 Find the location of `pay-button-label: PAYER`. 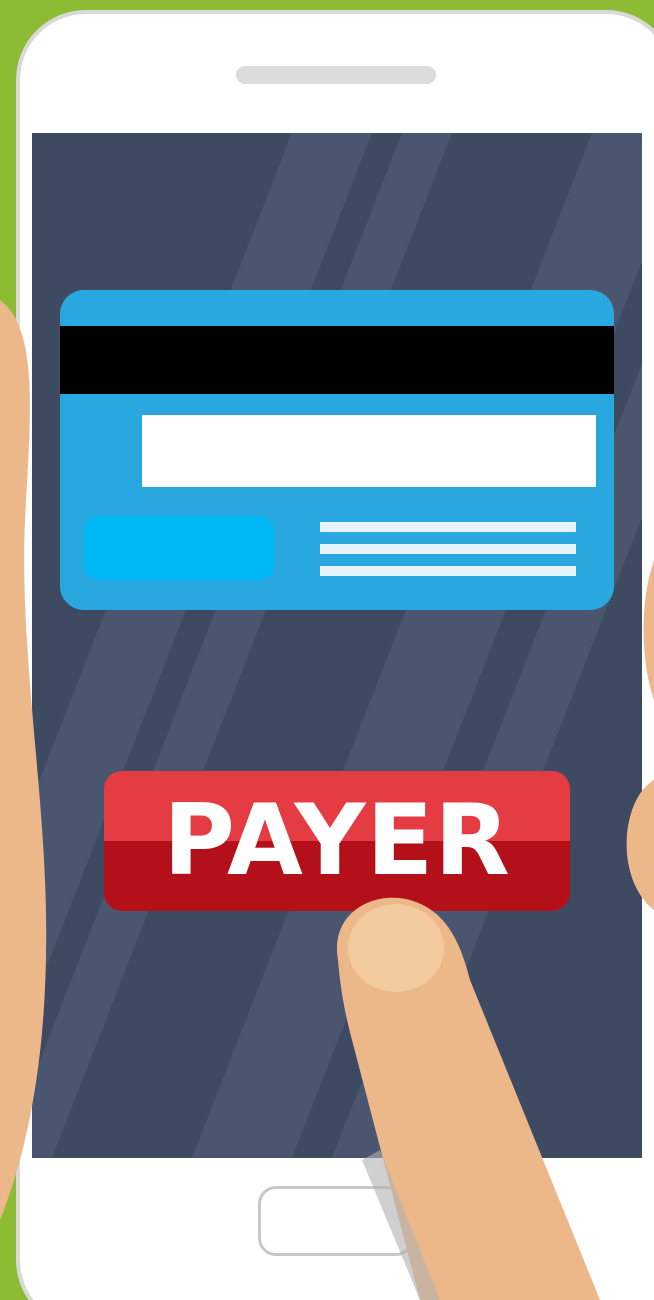

pay-button-label: PAYER is located at coordinates (337, 841).